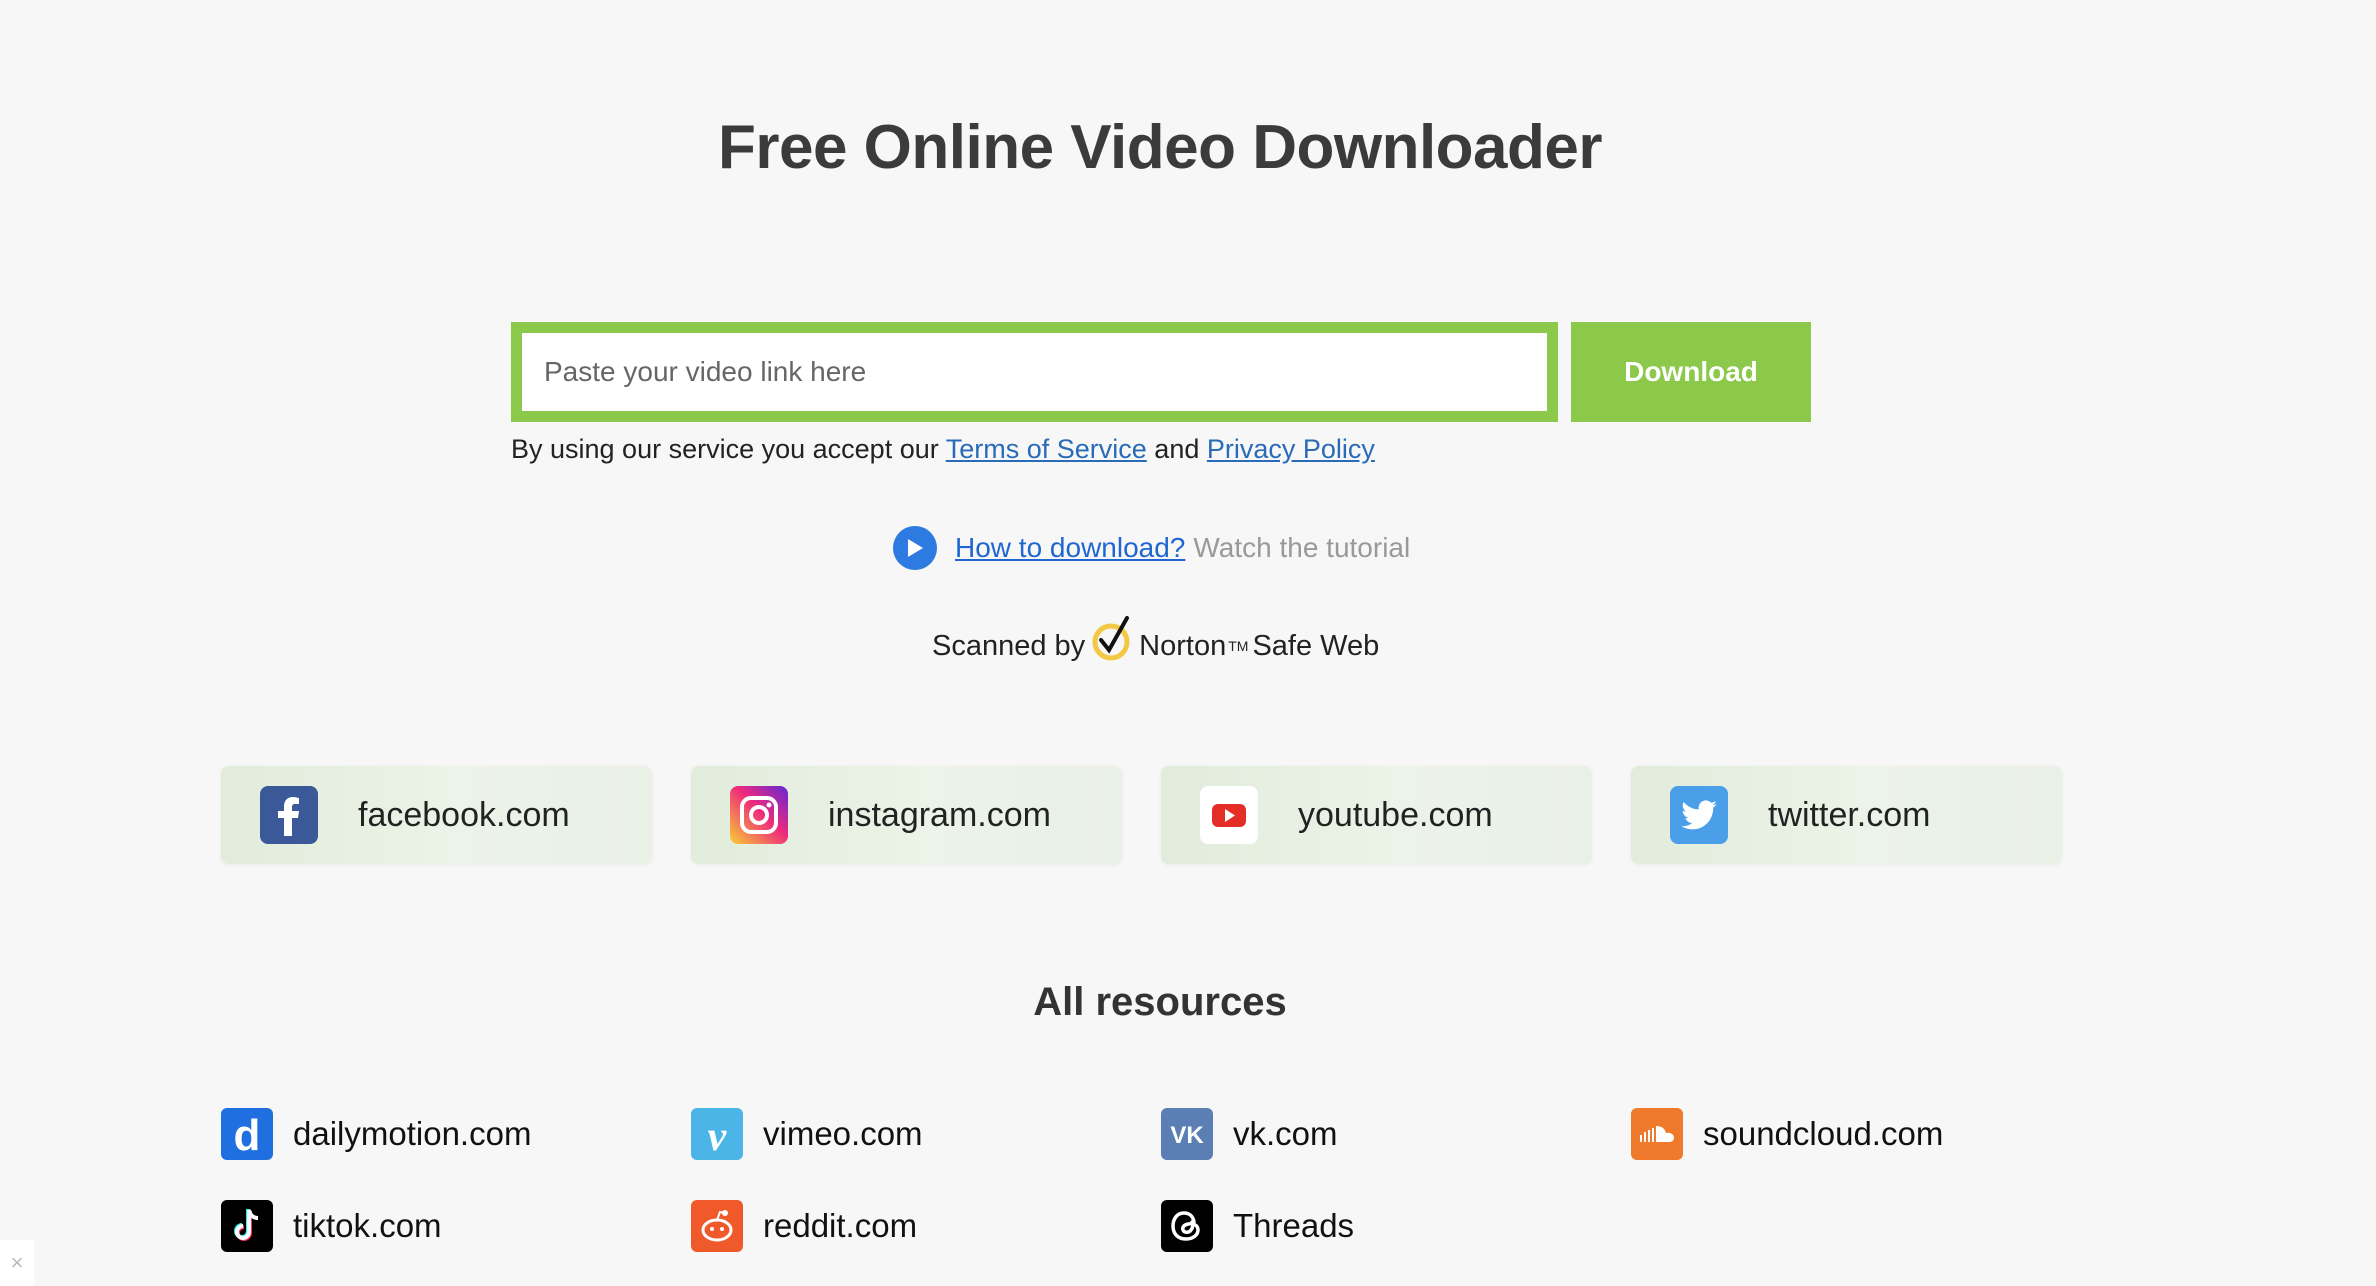 This screenshot has width=2376, height=1286. Describe the element at coordinates (1229, 815) in the screenshot. I see `youtube-icon` at that location.